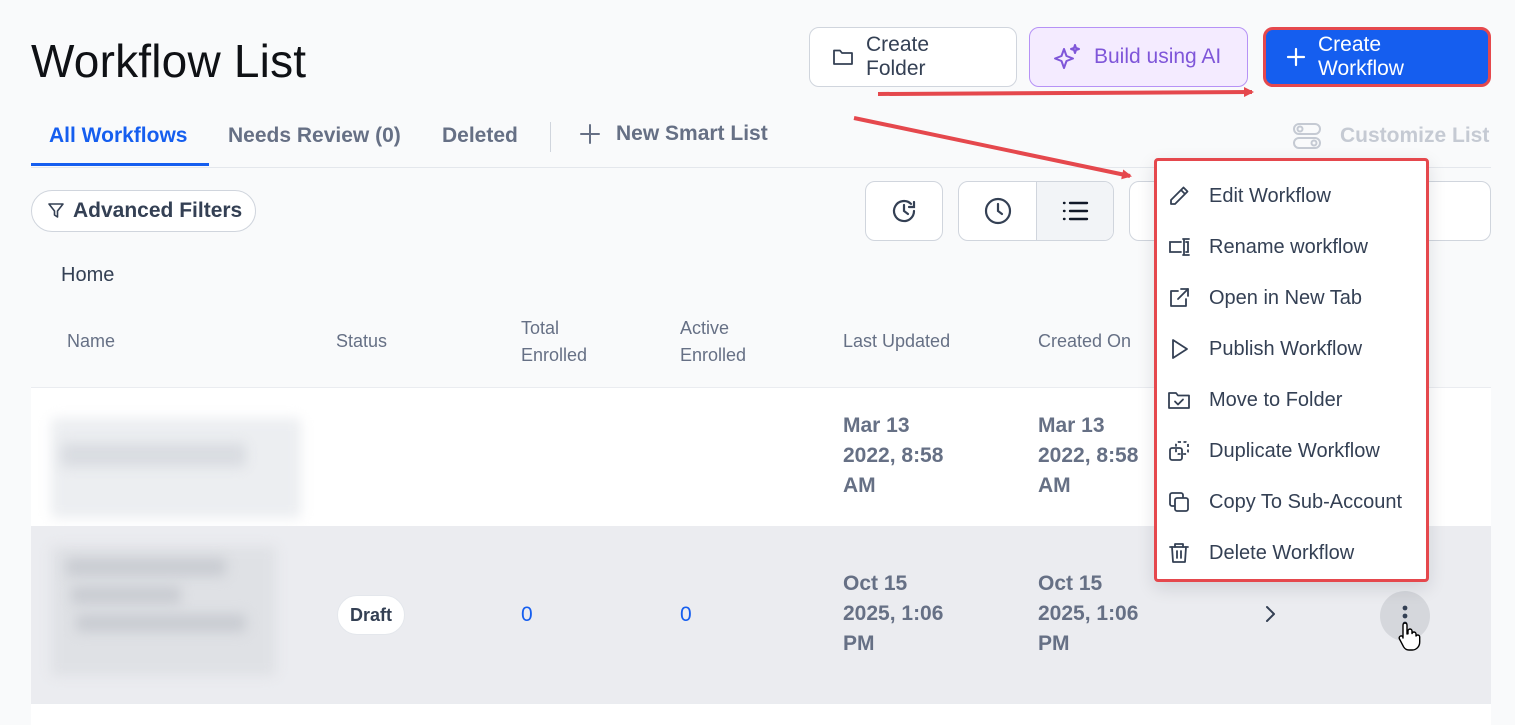 The width and height of the screenshot is (1515, 725). Describe the element at coordinates (1179, 247) in the screenshot. I see `rename-icon` at that location.